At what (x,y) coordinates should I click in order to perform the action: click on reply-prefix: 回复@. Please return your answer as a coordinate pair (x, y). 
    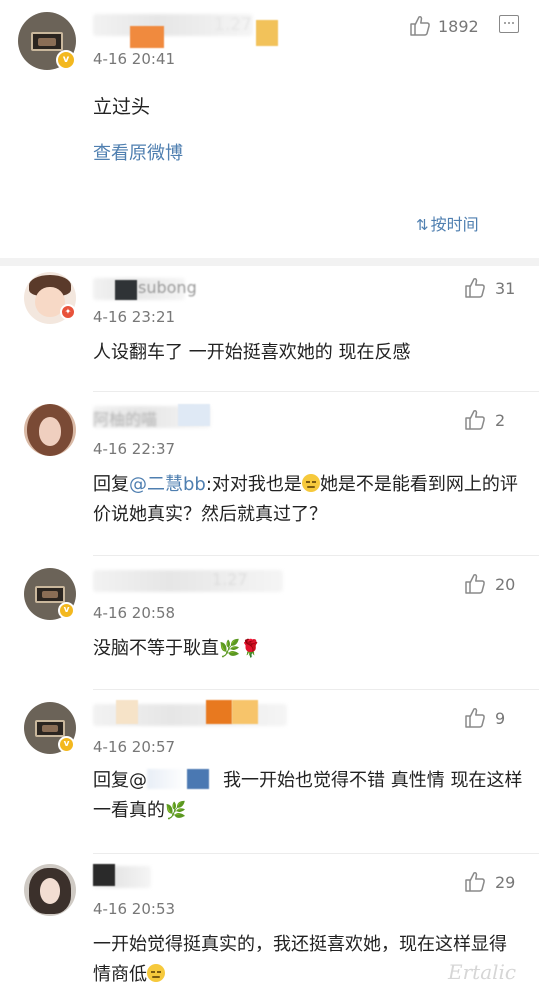
    Looking at the image, I should click on (120, 780).